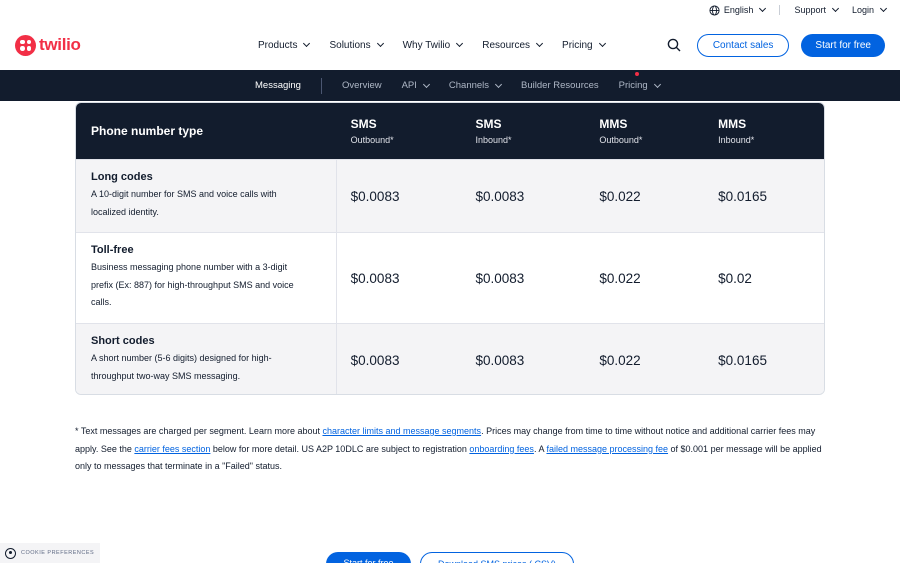 Image resolution: width=900 pixels, height=563 pixels. What do you see at coordinates (122, 177) in the screenshot?
I see `row-title: Long codes` at bounding box center [122, 177].